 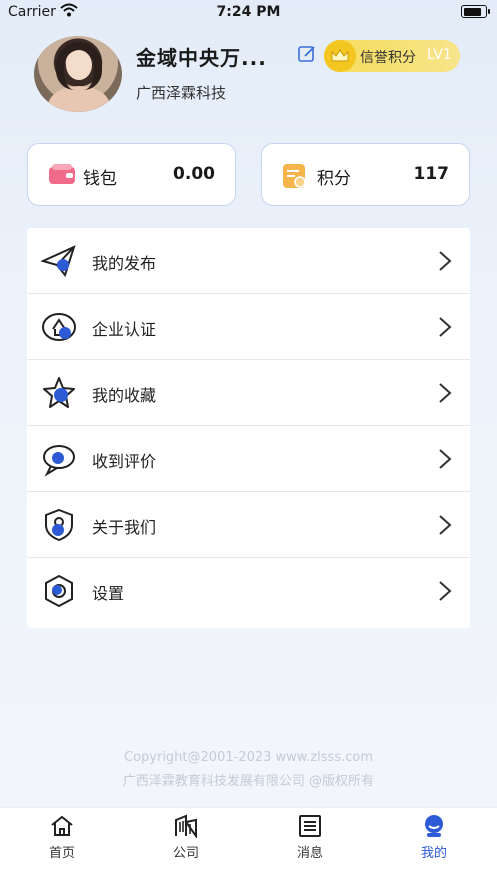 What do you see at coordinates (248, 327) in the screenshot?
I see `menu-item-enterprise-cert: 企业认证` at bounding box center [248, 327].